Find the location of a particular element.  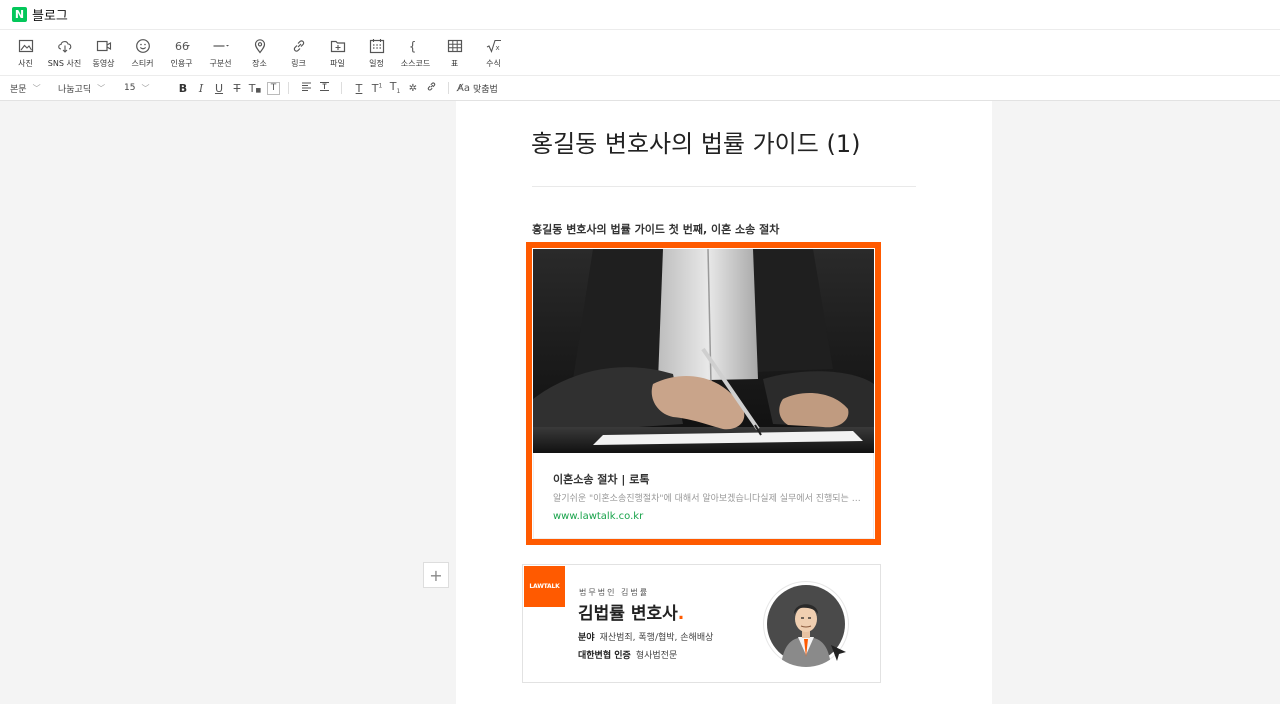

toolbar-label: 표 is located at coordinates (454, 63).